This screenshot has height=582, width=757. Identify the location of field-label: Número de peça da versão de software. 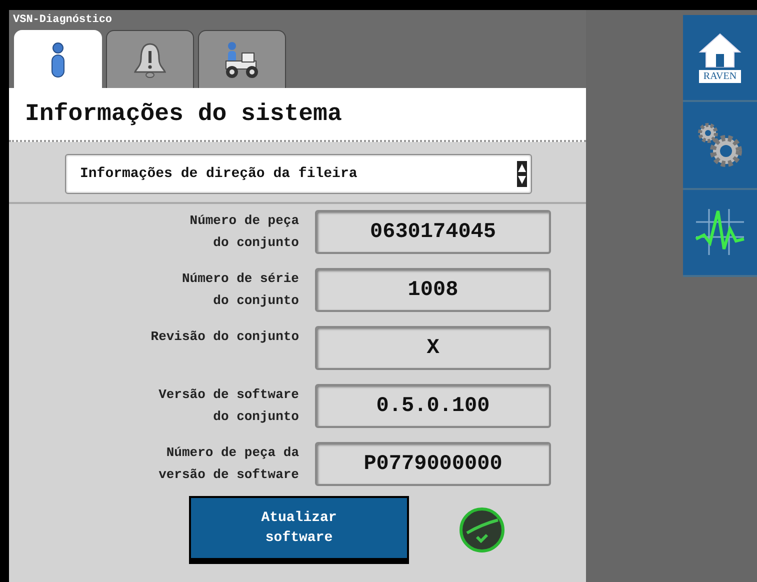
(228, 464).